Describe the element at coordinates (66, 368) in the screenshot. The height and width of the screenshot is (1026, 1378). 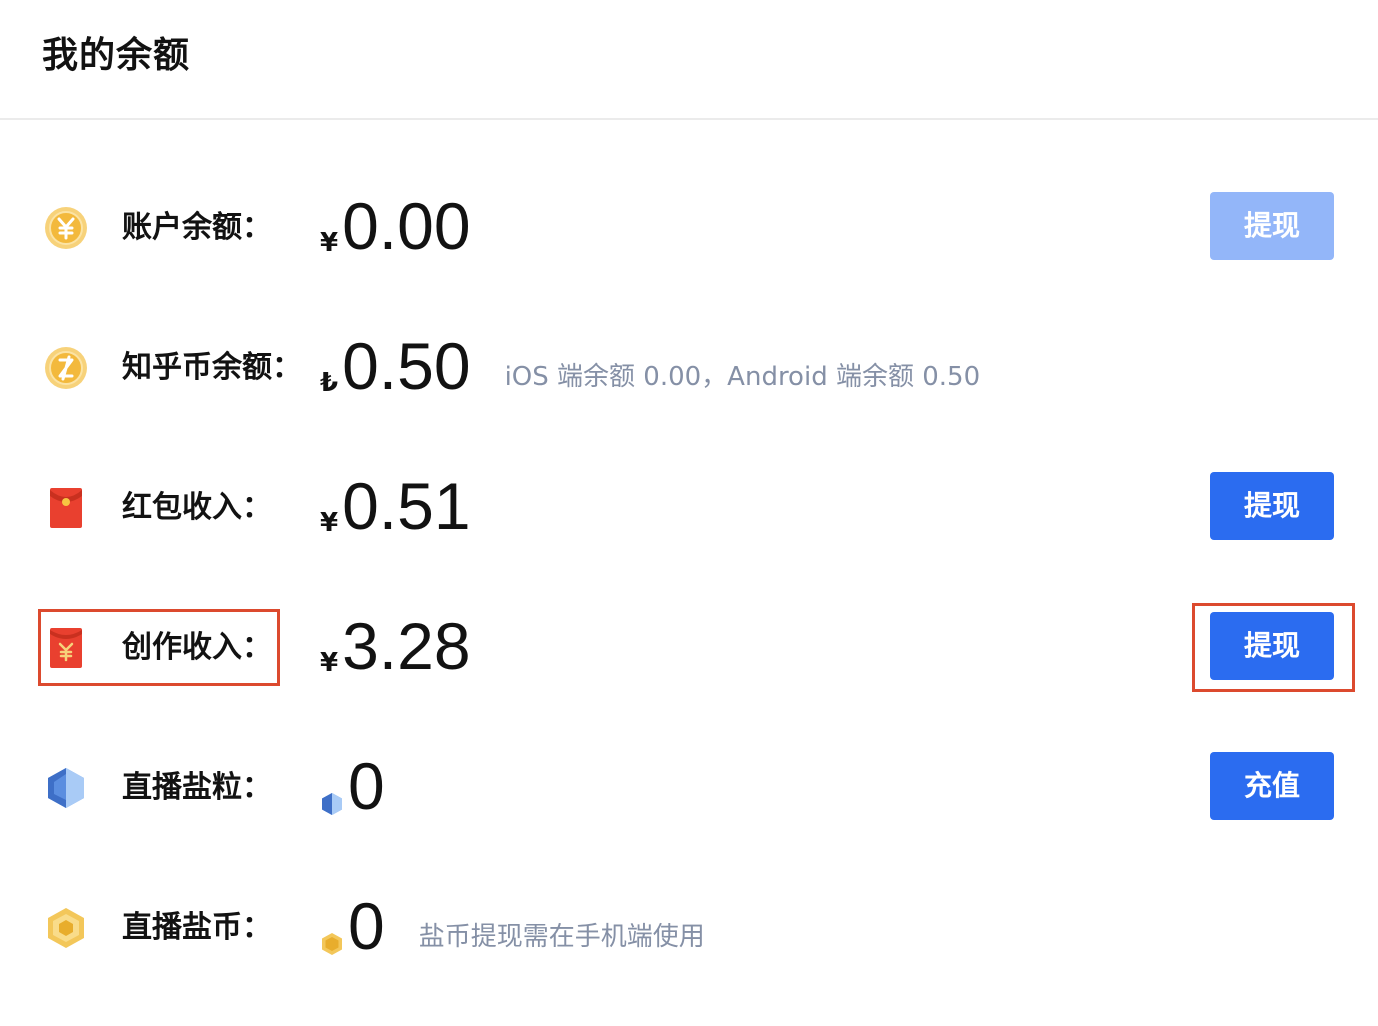
I see `zhihu-coin-icon` at that location.